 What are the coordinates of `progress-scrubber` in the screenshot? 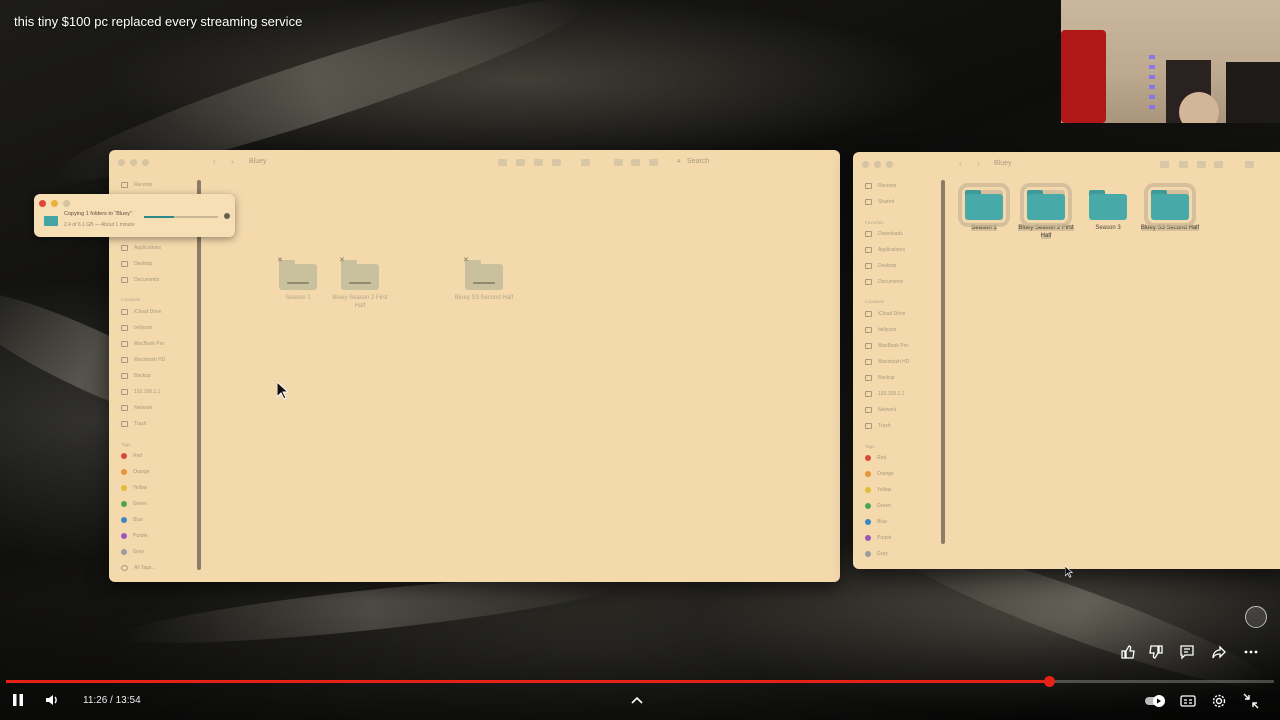 It's located at (1049, 681).